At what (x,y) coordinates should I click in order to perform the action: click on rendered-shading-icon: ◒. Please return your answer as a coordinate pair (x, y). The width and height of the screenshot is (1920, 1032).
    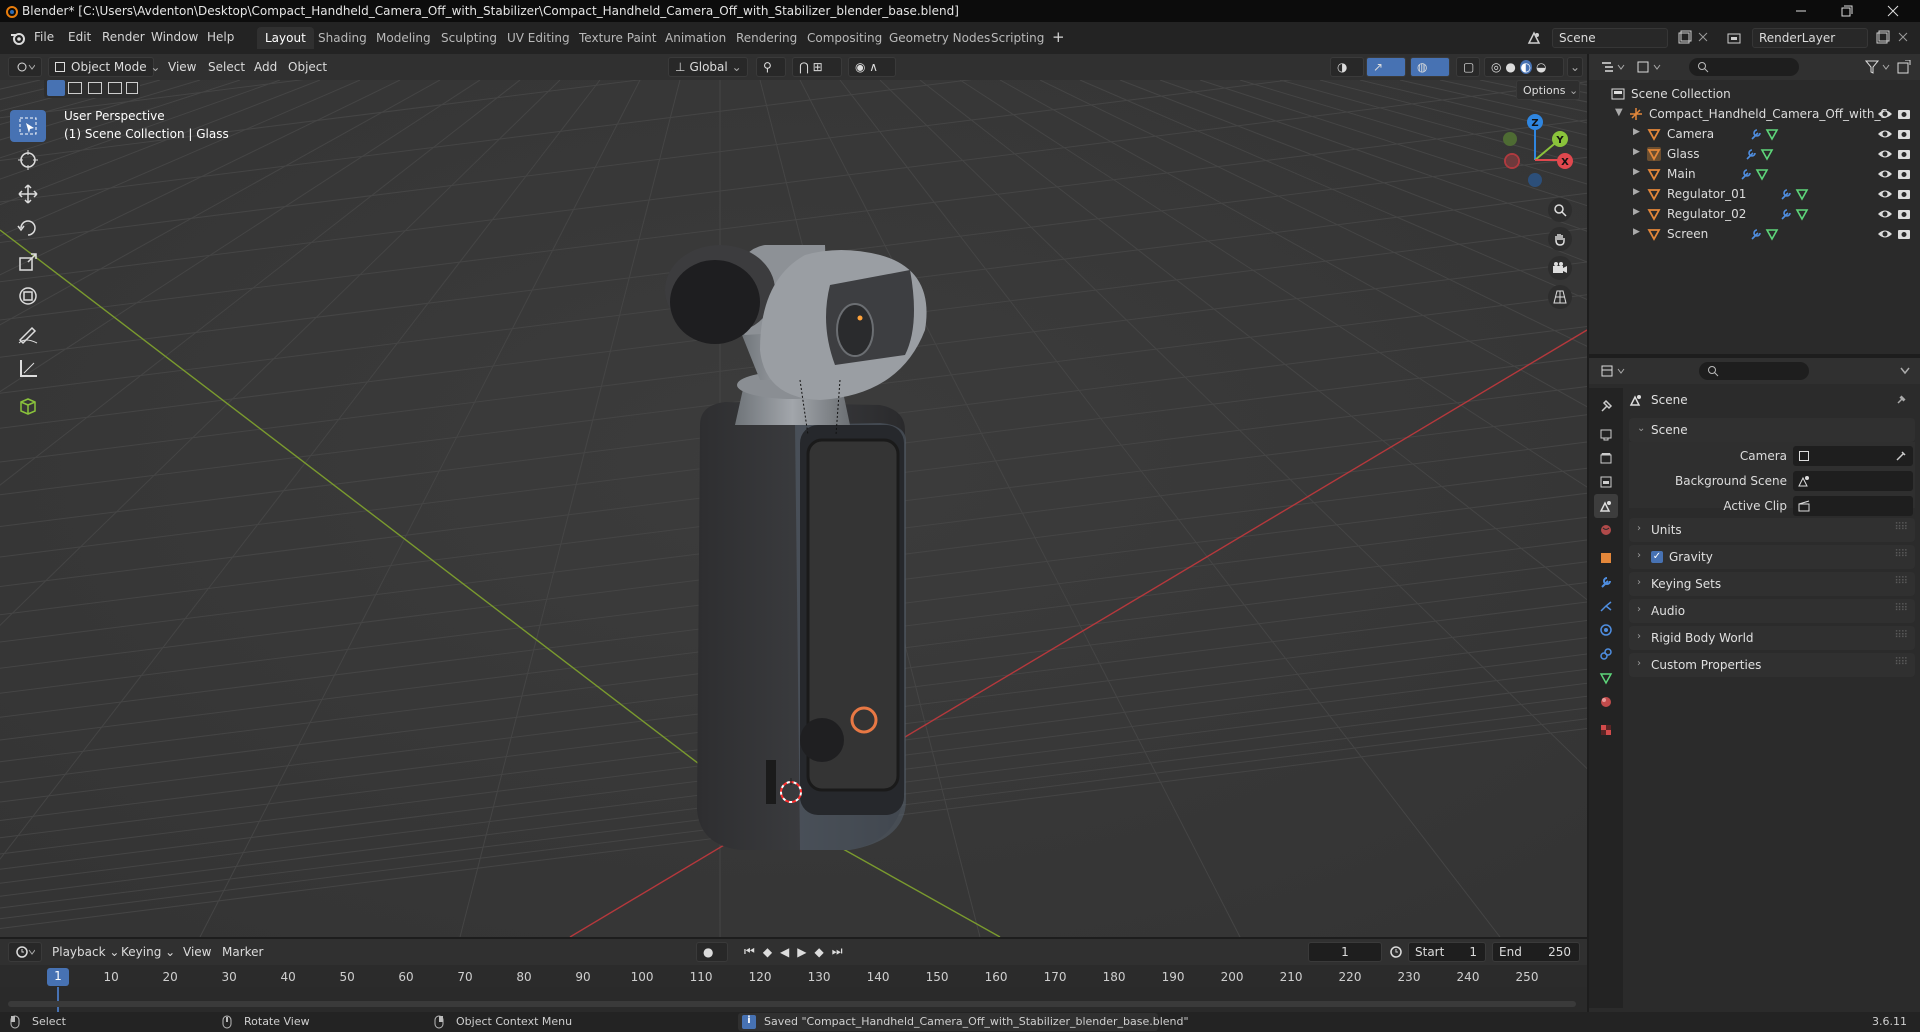
    Looking at the image, I should click on (1541, 67).